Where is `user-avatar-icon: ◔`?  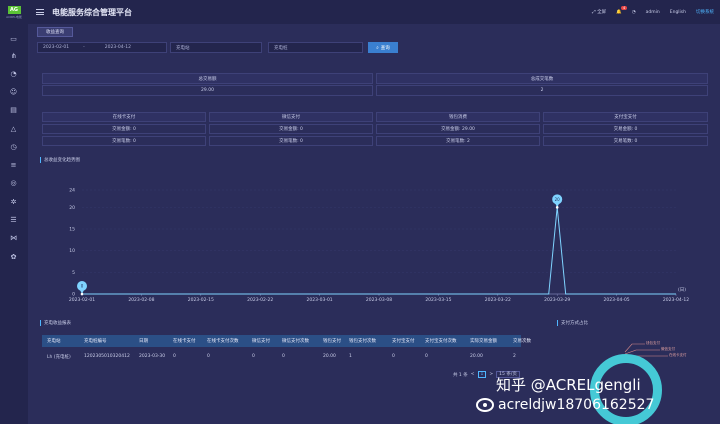
user-avatar-icon: ◔ is located at coordinates (634, 12).